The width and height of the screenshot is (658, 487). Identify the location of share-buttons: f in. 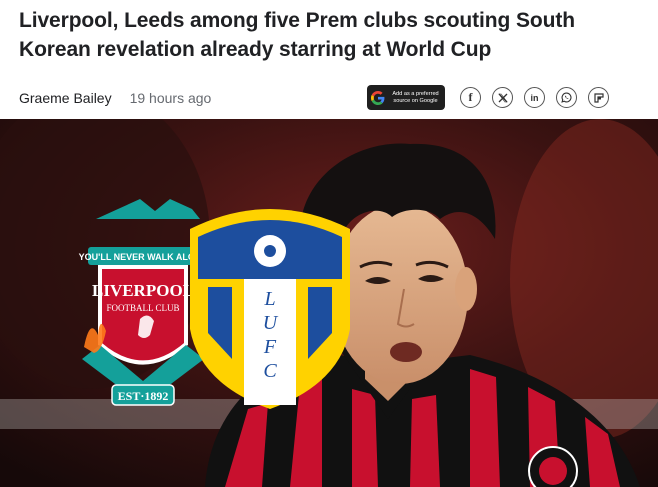
(534, 97).